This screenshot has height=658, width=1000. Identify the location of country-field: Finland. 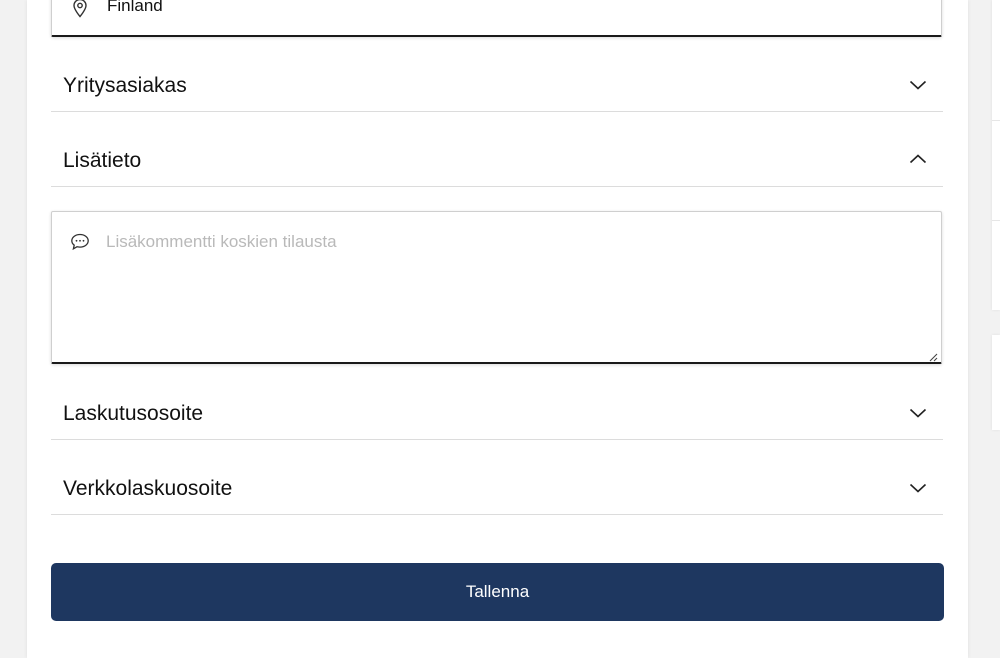
(496, 18).